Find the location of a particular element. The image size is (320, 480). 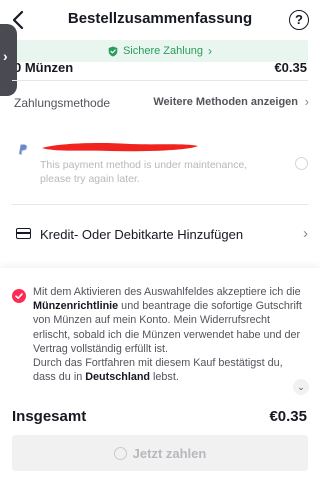

add-card-label: Kredit- Oder Debitkarte Hinzufügen is located at coordinates (142, 234).